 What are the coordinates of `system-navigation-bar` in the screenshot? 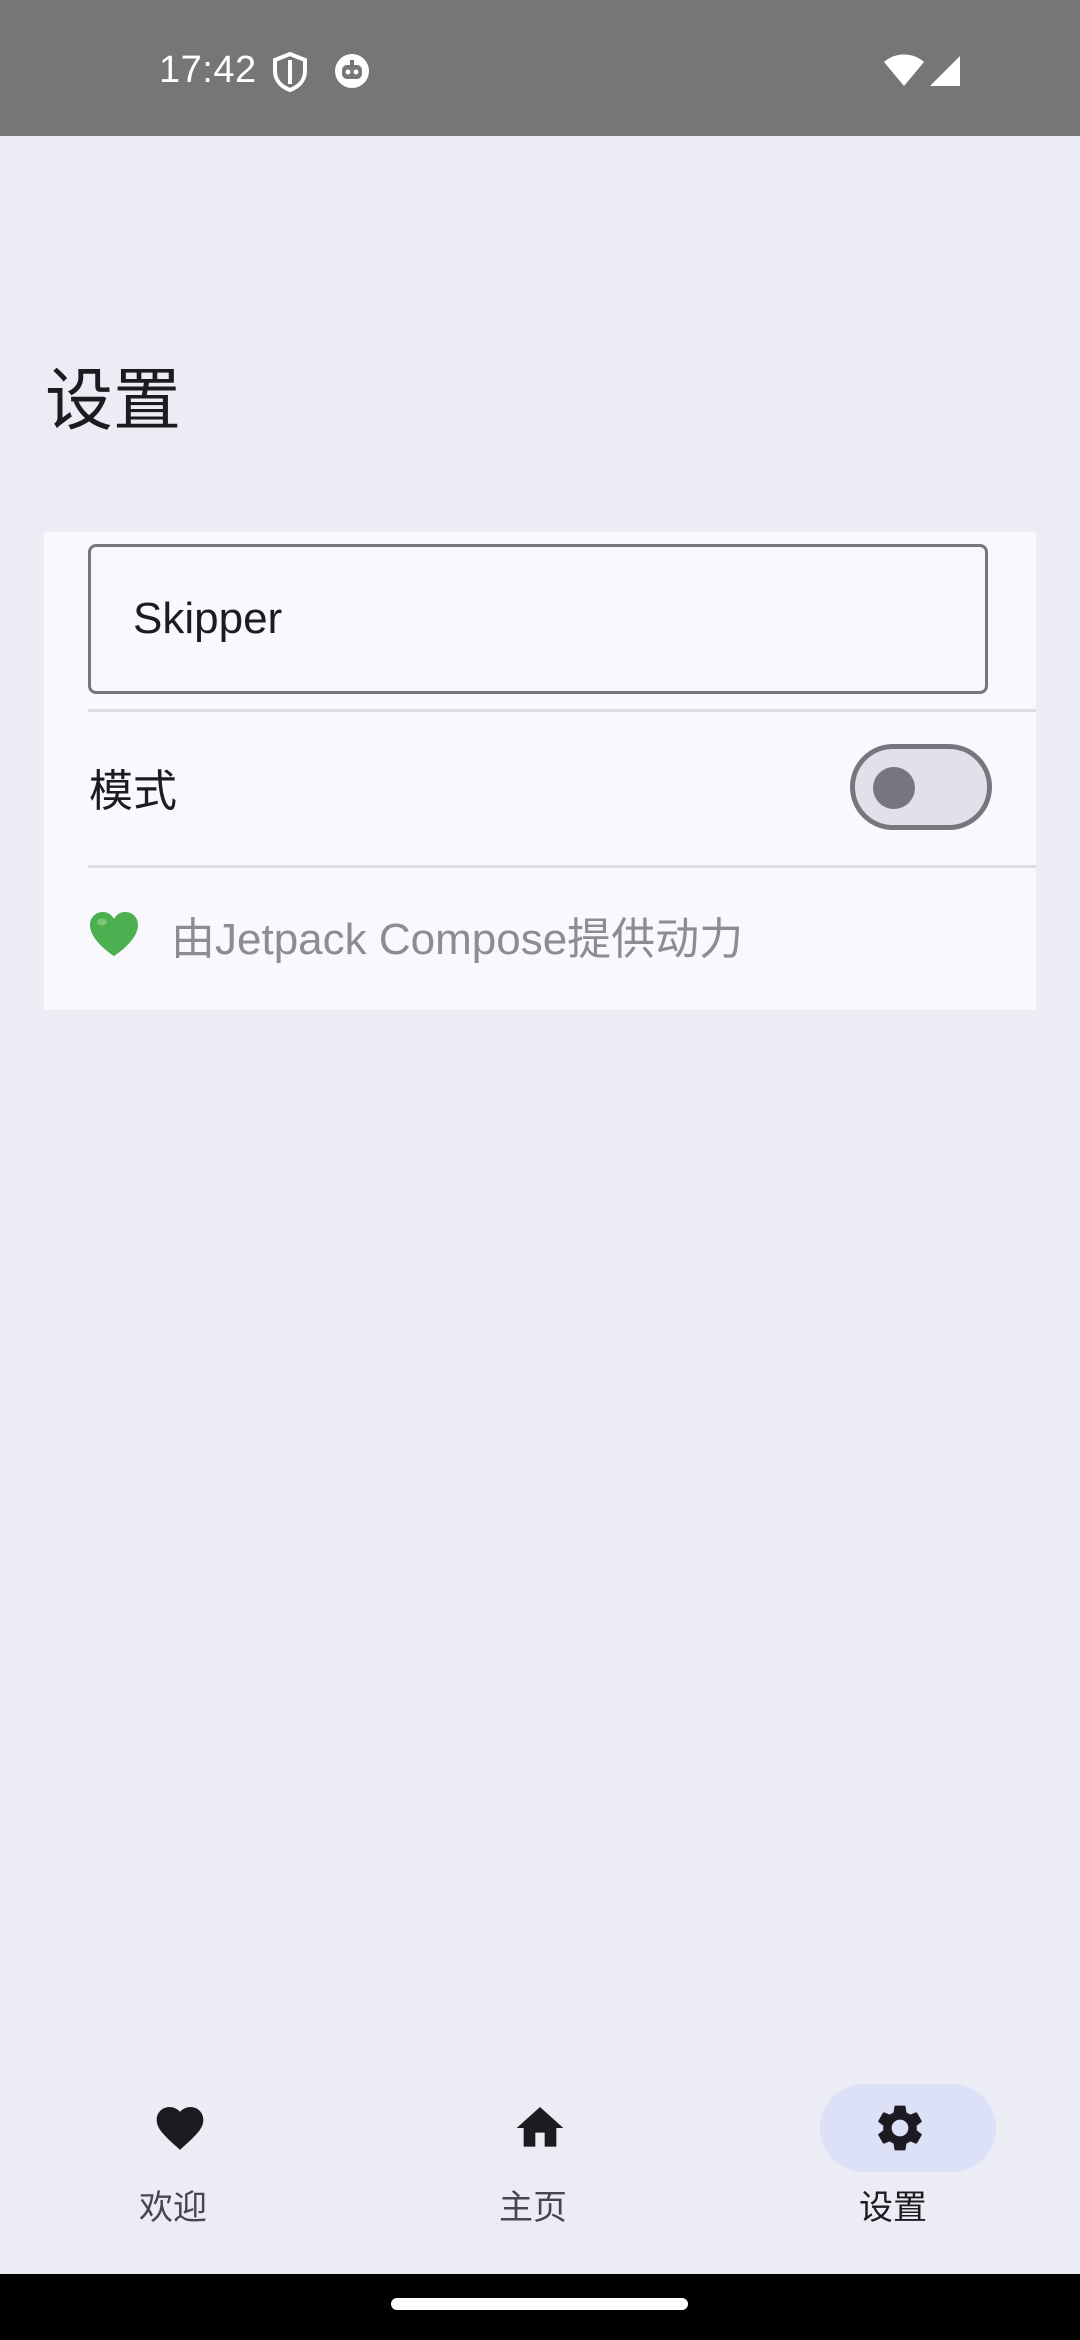 It's located at (540, 2307).